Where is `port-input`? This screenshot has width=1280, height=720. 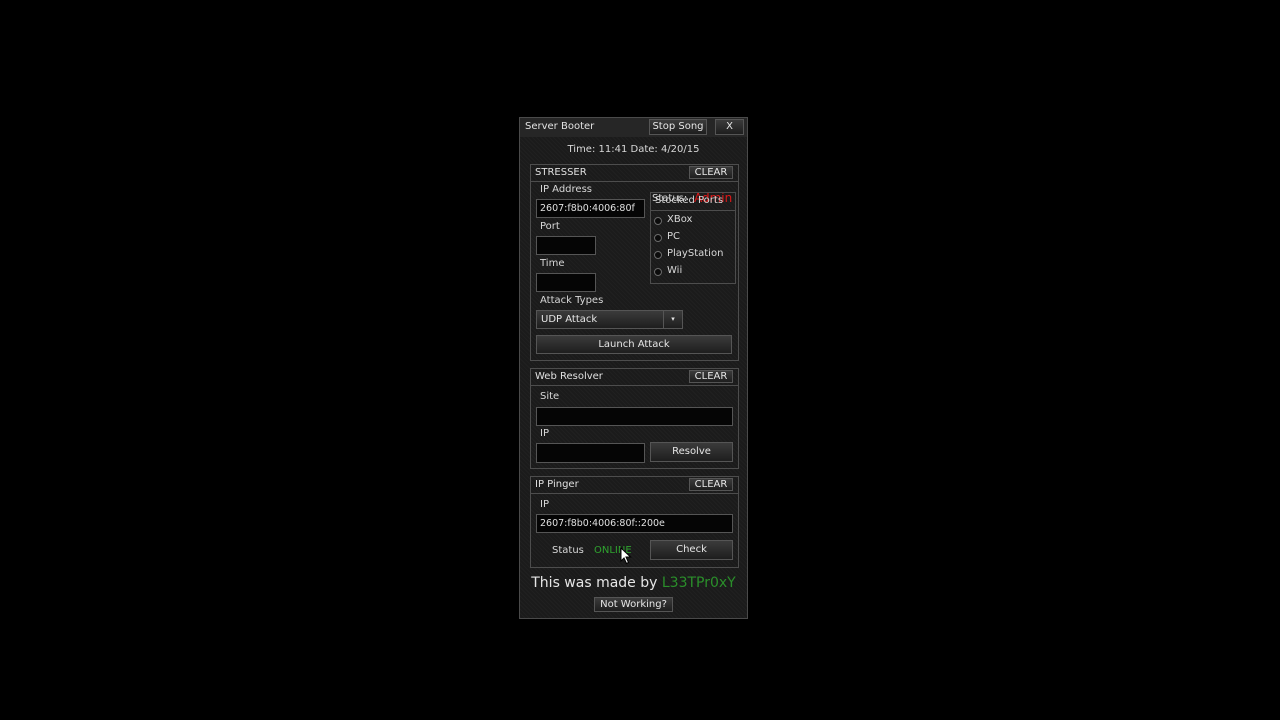
port-input is located at coordinates (566, 245).